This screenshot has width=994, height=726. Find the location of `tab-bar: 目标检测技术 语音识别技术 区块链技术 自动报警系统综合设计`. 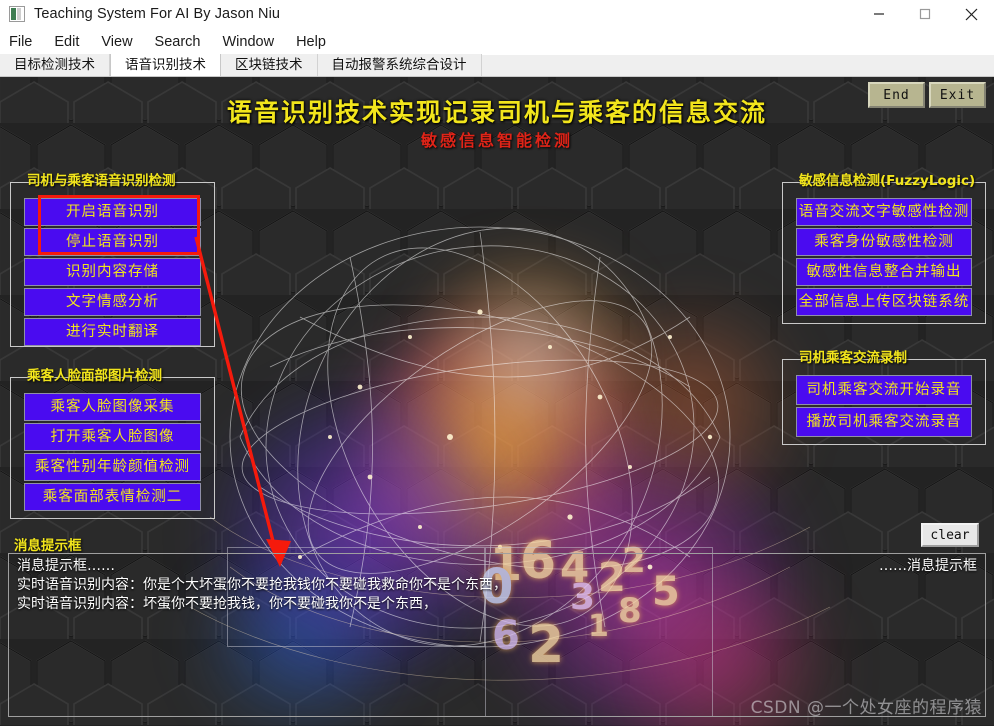

tab-bar: 目标检测技术 语音识别技术 区块链技术 自动报警系统综合设计 is located at coordinates (497, 65).